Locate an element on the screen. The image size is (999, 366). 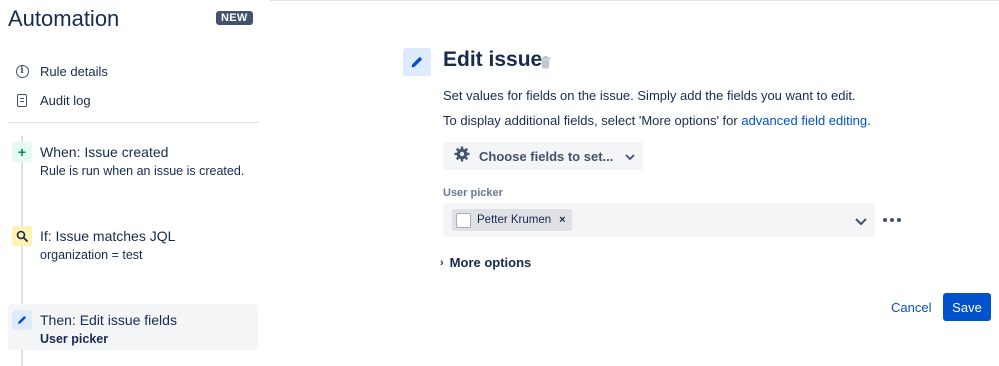
top-divider is located at coordinates (634, 0).